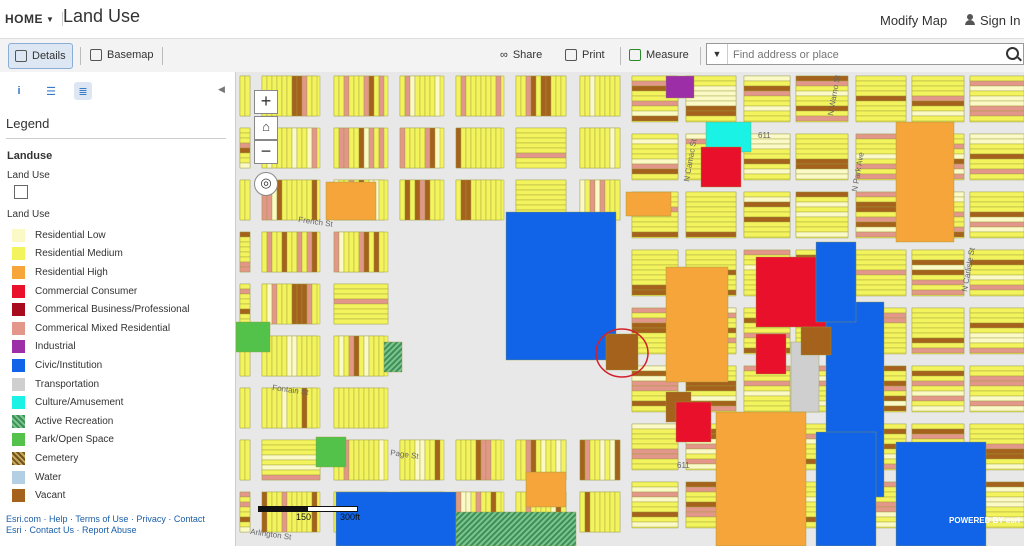 The height and width of the screenshot is (546, 1024). What do you see at coordinates (266, 184) in the screenshot?
I see `locate-button: ◎` at bounding box center [266, 184].